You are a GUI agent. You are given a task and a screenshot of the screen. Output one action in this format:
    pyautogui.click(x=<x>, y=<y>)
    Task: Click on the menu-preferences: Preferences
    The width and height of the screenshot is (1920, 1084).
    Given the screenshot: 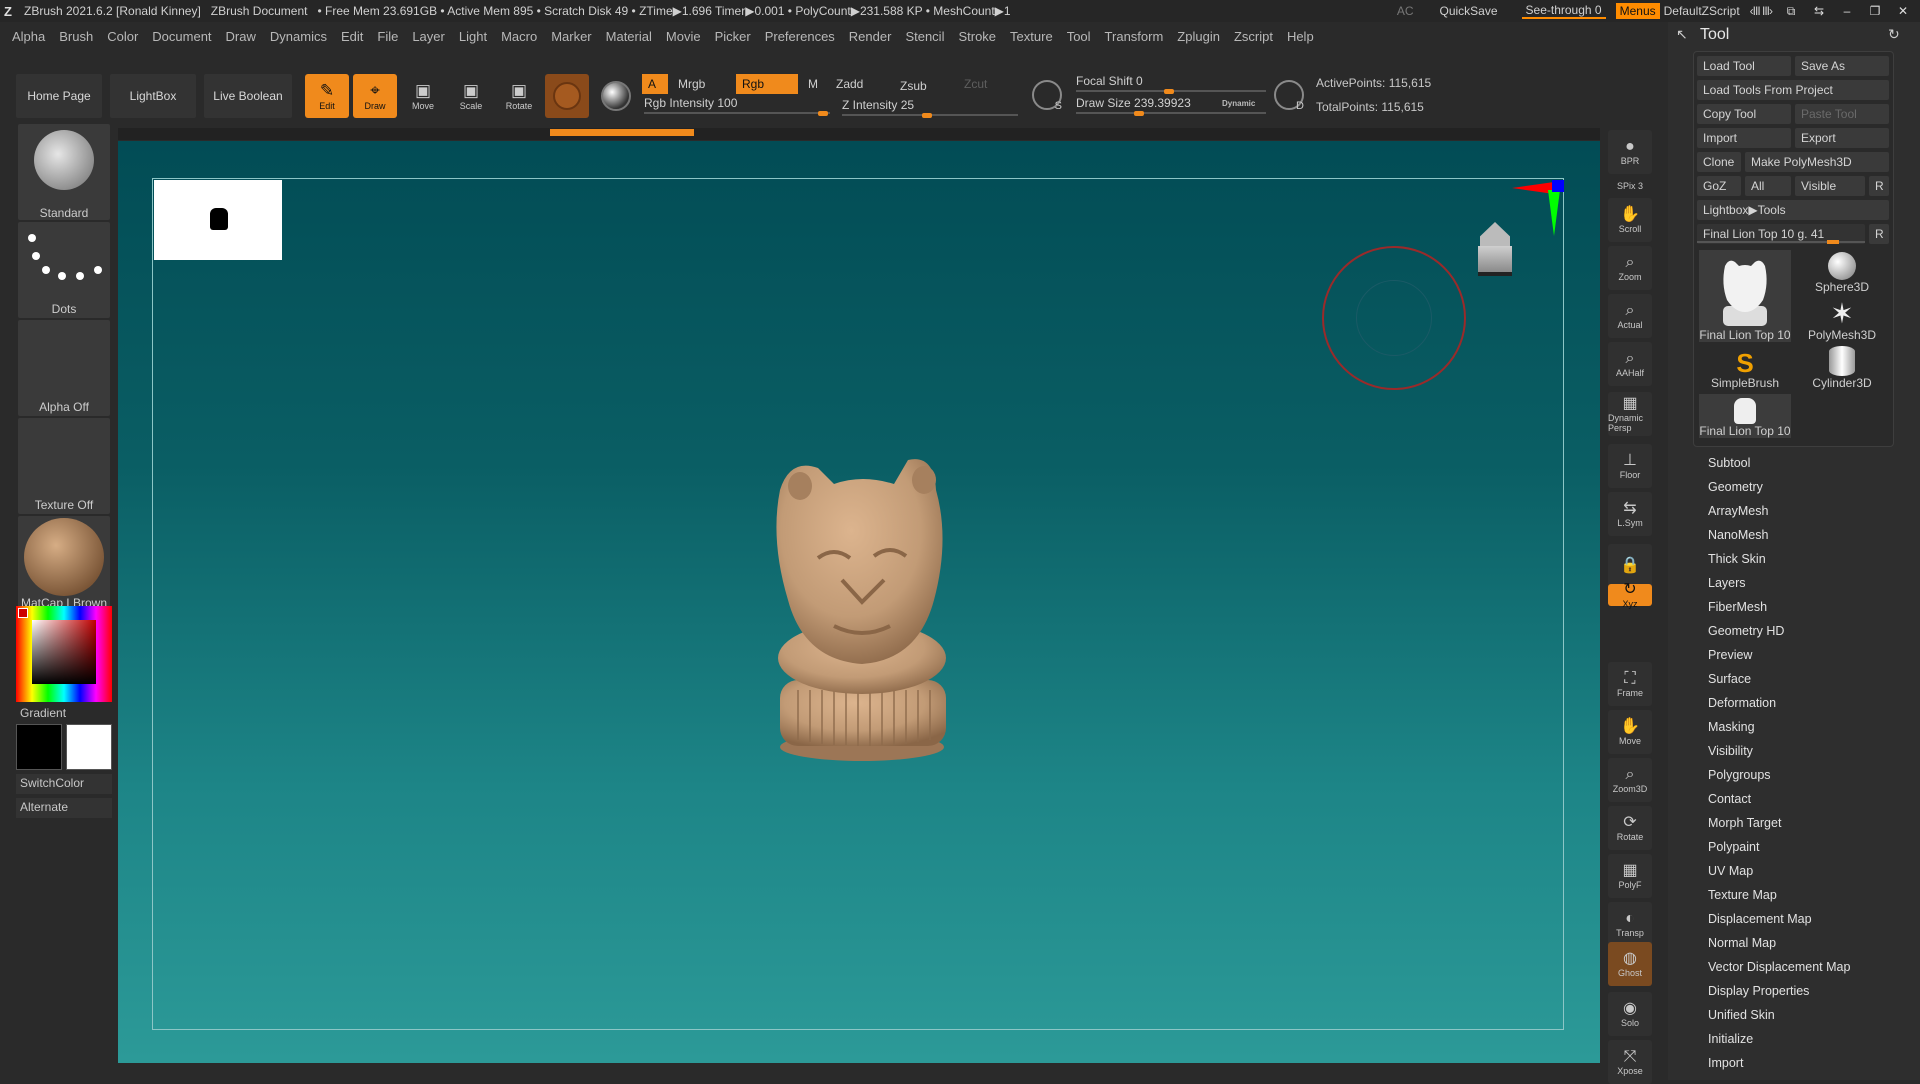 What is the action you would take?
    pyautogui.click(x=800, y=36)
    